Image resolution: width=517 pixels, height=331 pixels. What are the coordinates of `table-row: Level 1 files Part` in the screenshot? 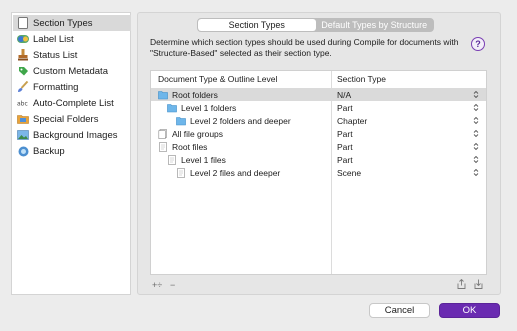 It's located at (318, 159).